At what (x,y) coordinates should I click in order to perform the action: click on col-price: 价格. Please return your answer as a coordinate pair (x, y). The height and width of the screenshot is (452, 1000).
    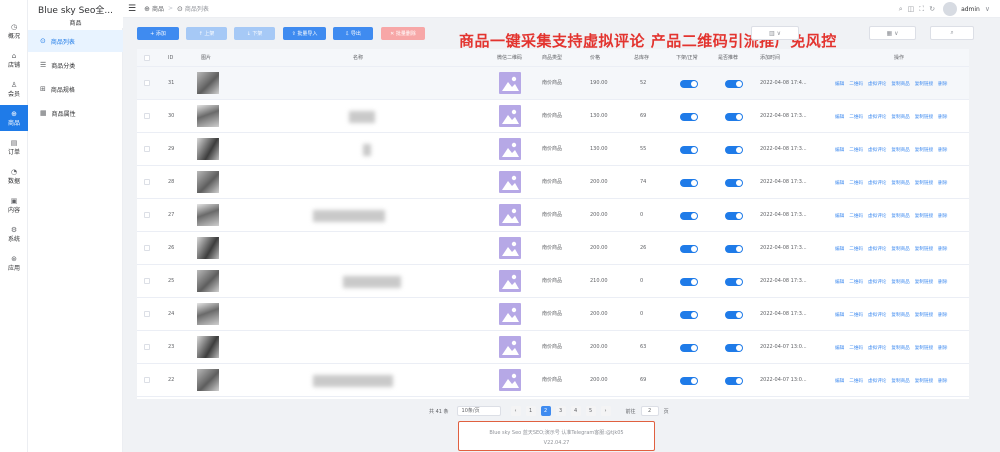
    Looking at the image, I should click on (595, 58).